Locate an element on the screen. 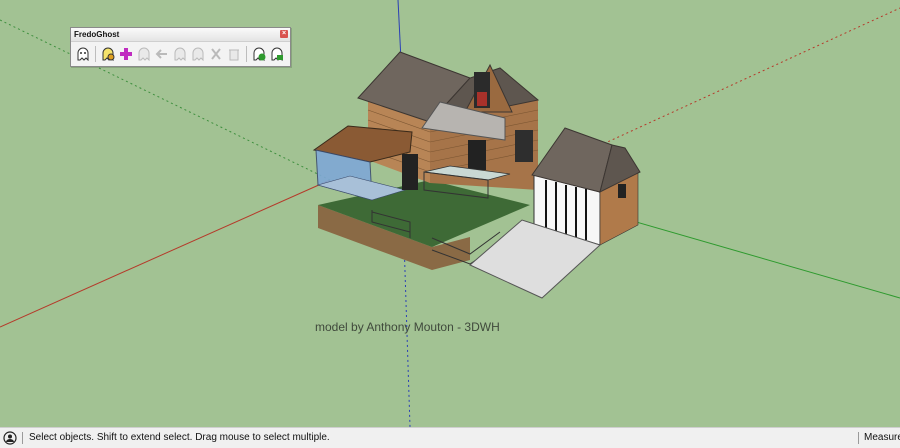 The width and height of the screenshot is (900, 448). side-window is located at coordinates (524, 146).